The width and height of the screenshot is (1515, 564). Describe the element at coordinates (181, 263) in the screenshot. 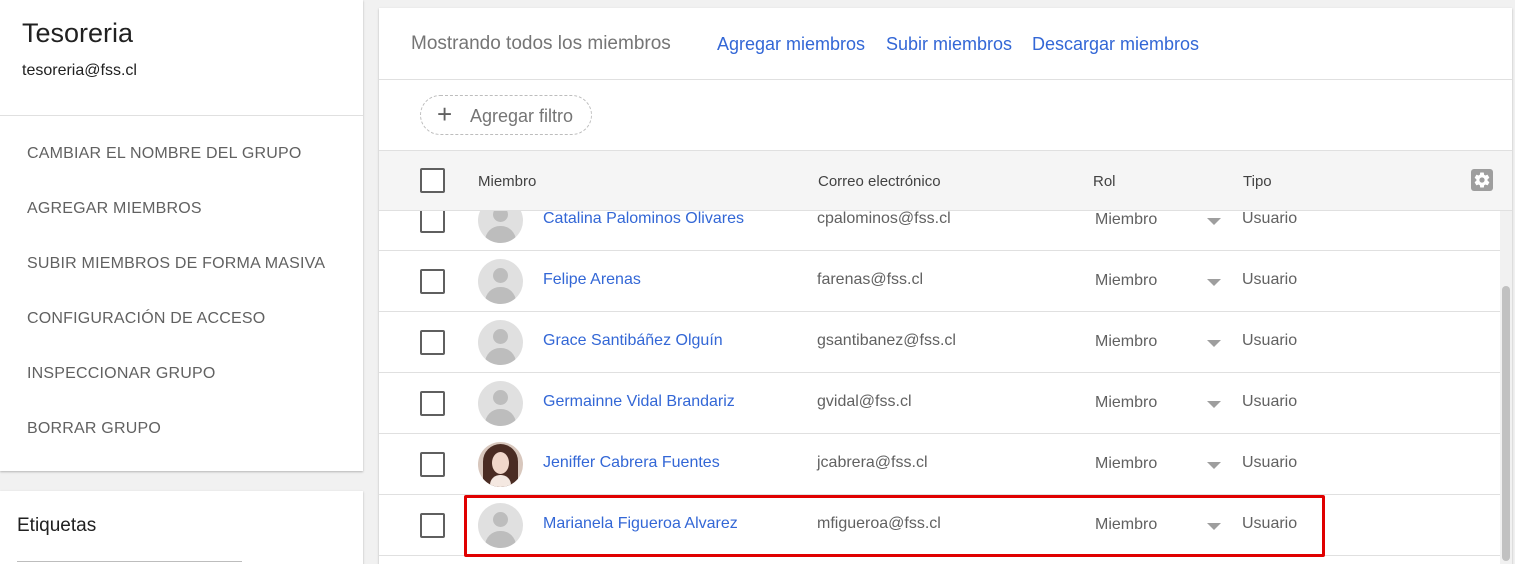

I see `menu-bulk-upload-members: SUBIR MIEMBROS DE FORMA MASIVA` at that location.